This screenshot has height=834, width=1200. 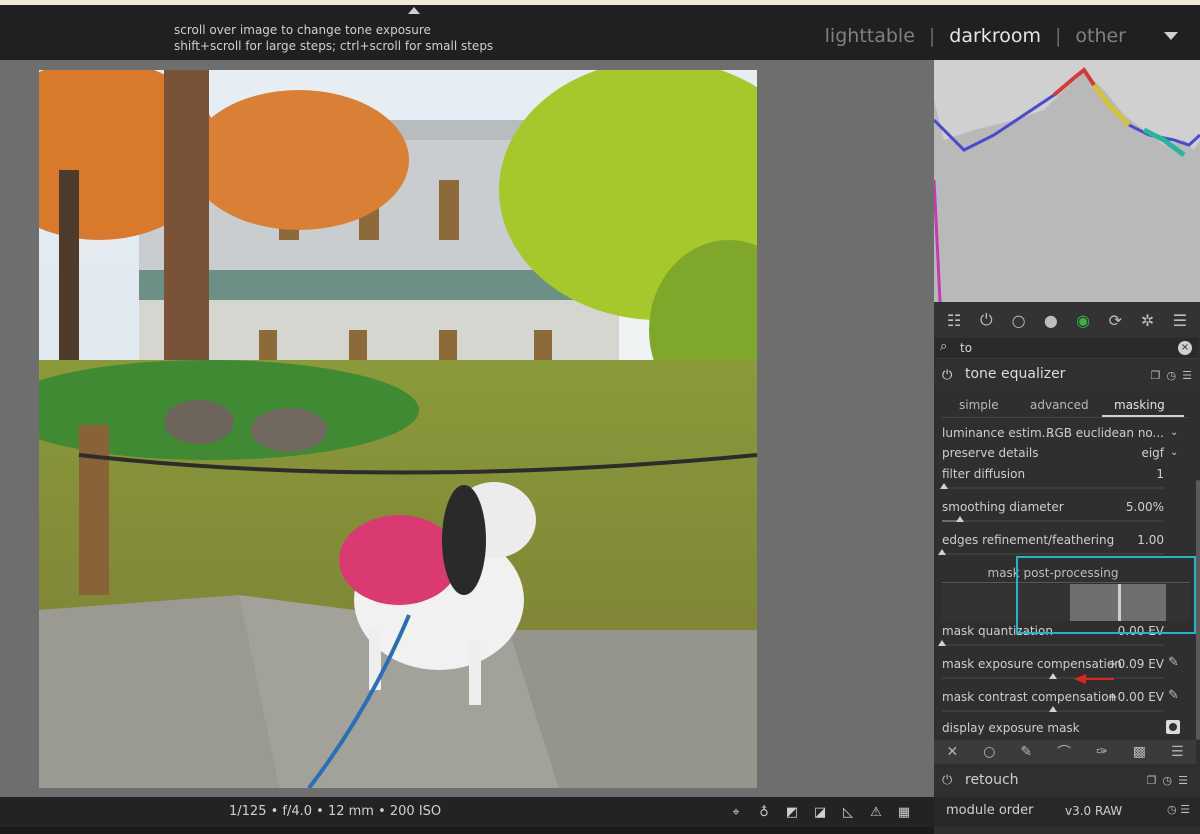 I want to click on mask-manager-bar: ✕ ○ ✎ ⌒ ✑ ▩ ☰, so click(x=1065, y=752).